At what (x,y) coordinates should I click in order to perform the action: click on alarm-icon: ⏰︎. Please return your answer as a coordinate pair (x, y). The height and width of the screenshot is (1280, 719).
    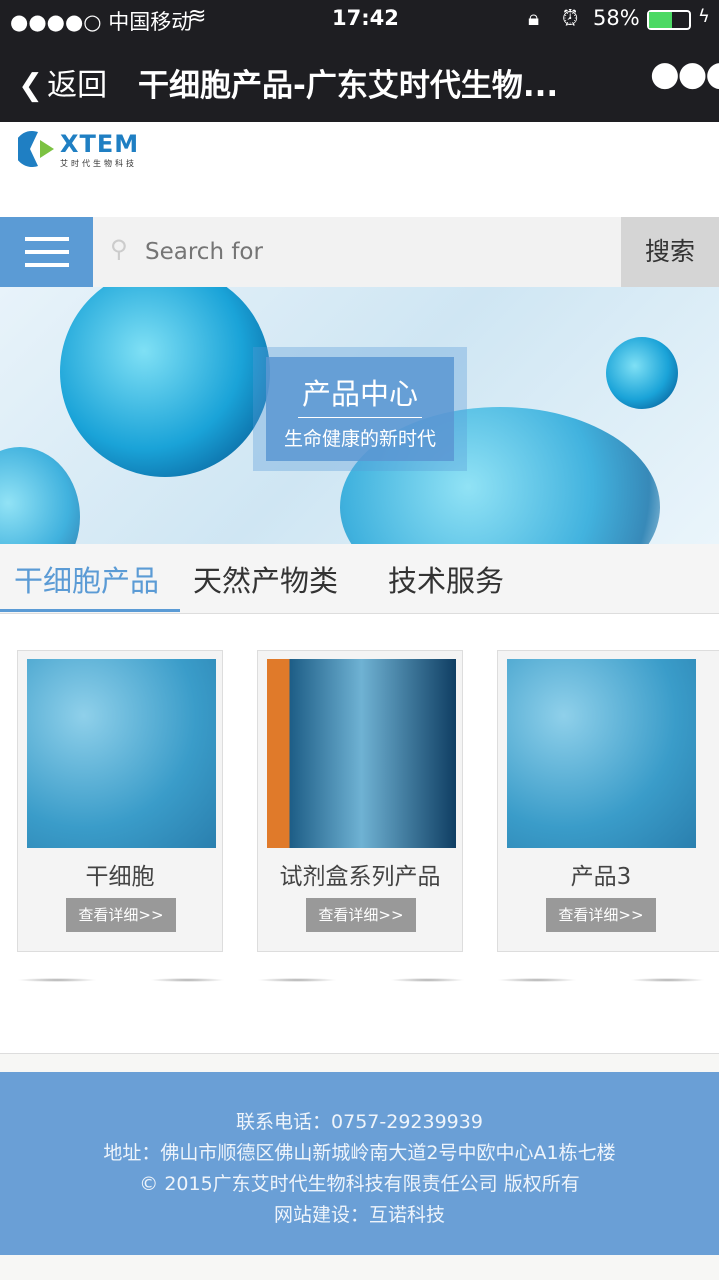
    Looking at the image, I should click on (570, 18).